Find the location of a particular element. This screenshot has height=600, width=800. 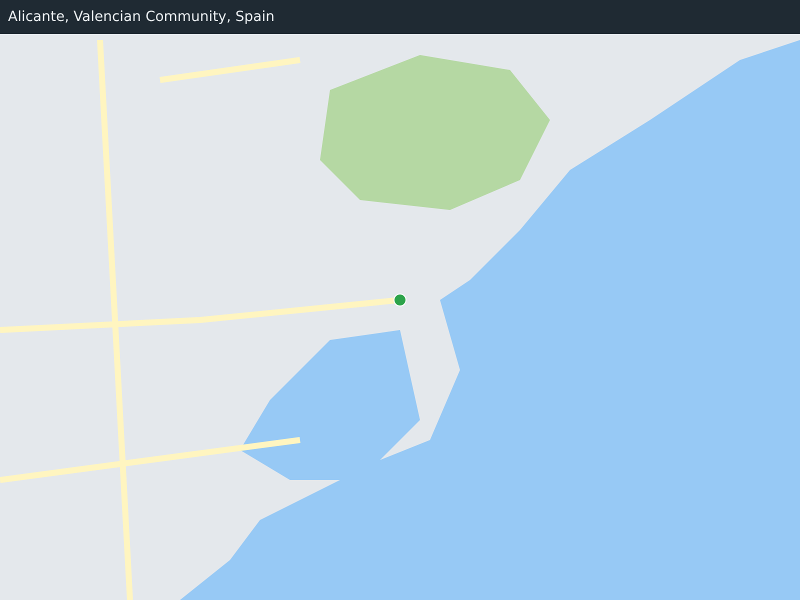

location-title: Alicante, Valencian Community, Spain is located at coordinates (141, 17).